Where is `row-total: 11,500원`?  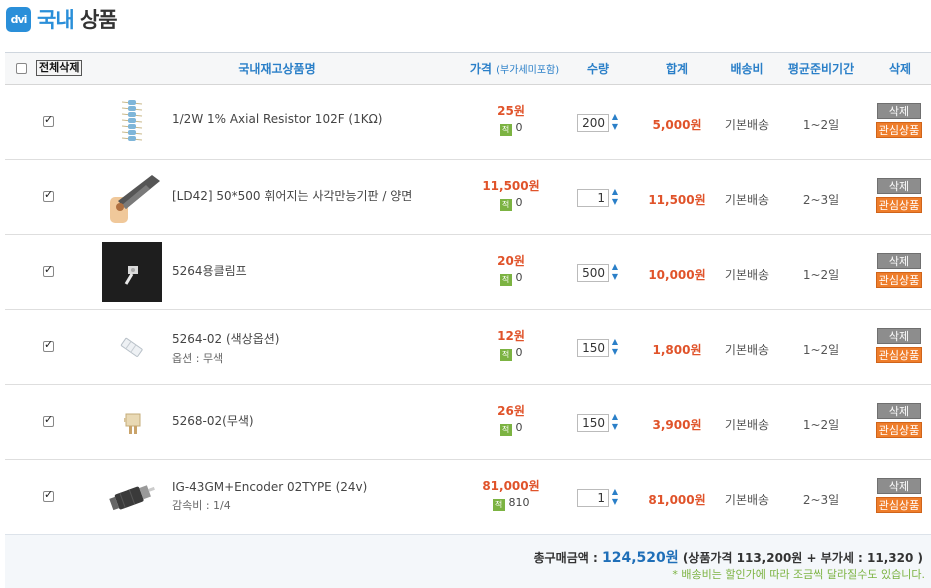
row-total: 11,500원 is located at coordinates (677, 200).